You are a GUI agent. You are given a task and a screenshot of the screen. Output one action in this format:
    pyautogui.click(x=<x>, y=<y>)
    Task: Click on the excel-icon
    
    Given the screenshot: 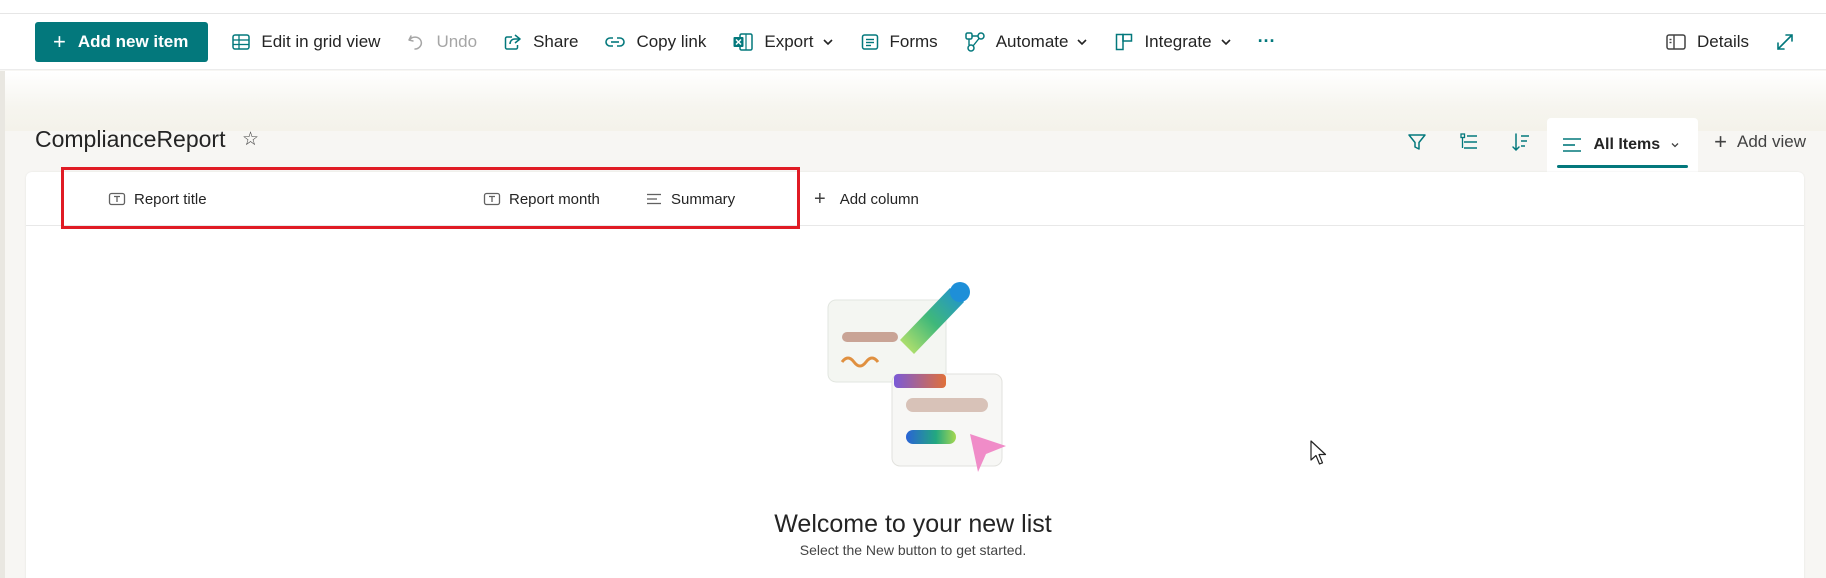 What is the action you would take?
    pyautogui.click(x=743, y=41)
    